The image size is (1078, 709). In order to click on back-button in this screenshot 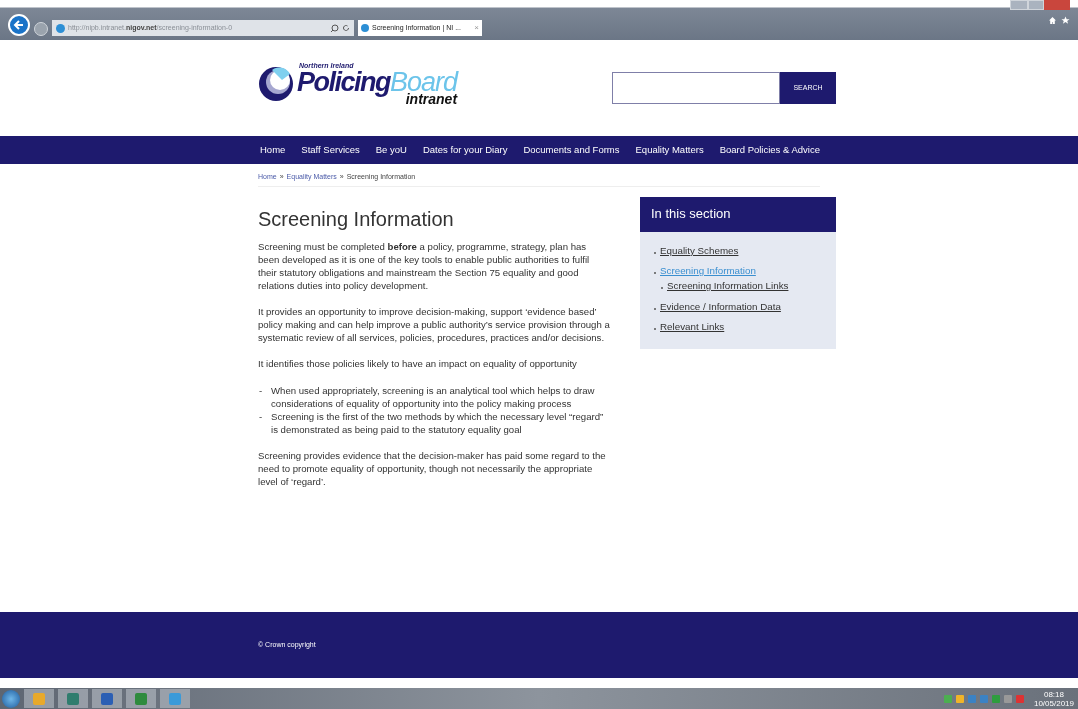, I will do `click(19, 25)`.